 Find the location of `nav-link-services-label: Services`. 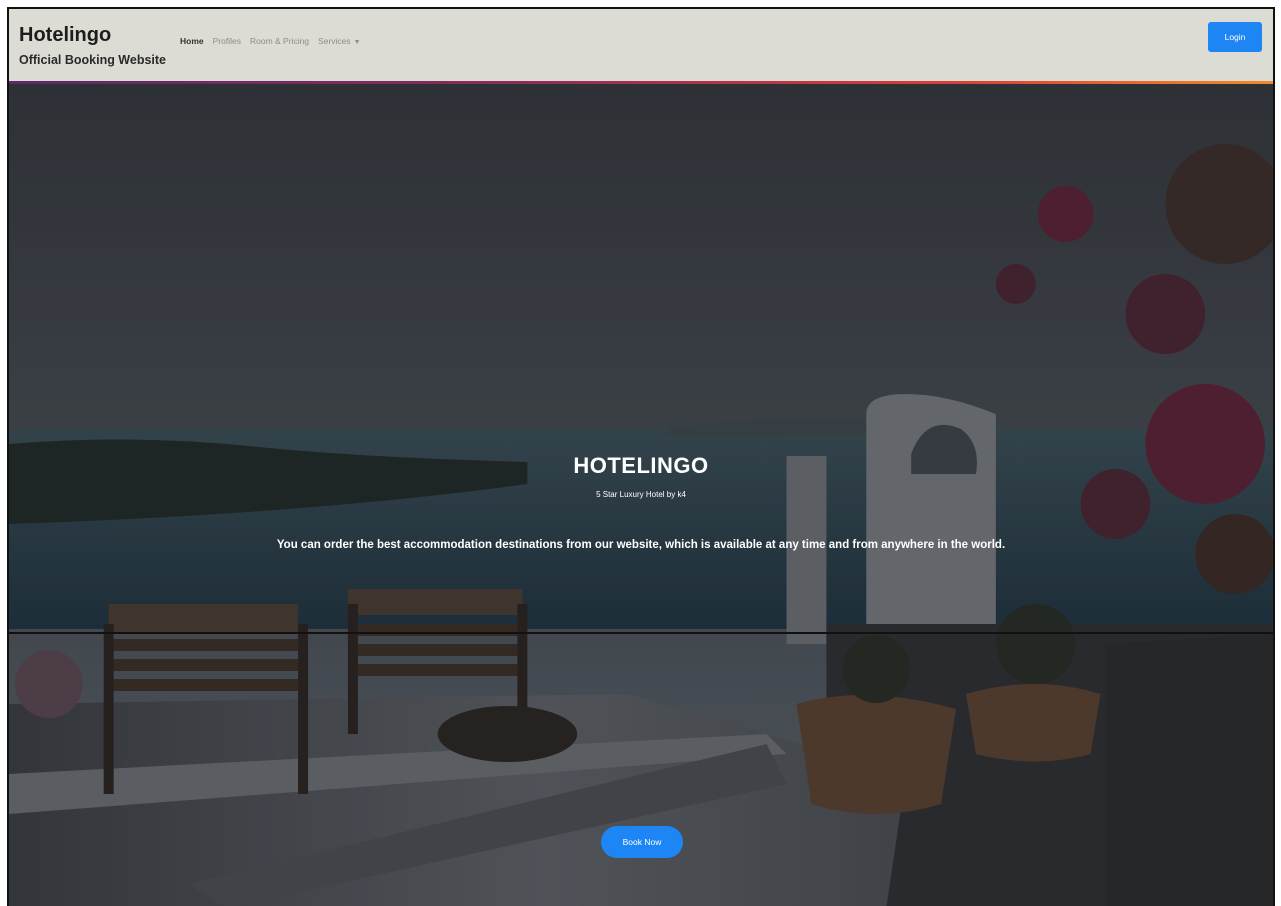

nav-link-services-label: Services is located at coordinates (334, 41).